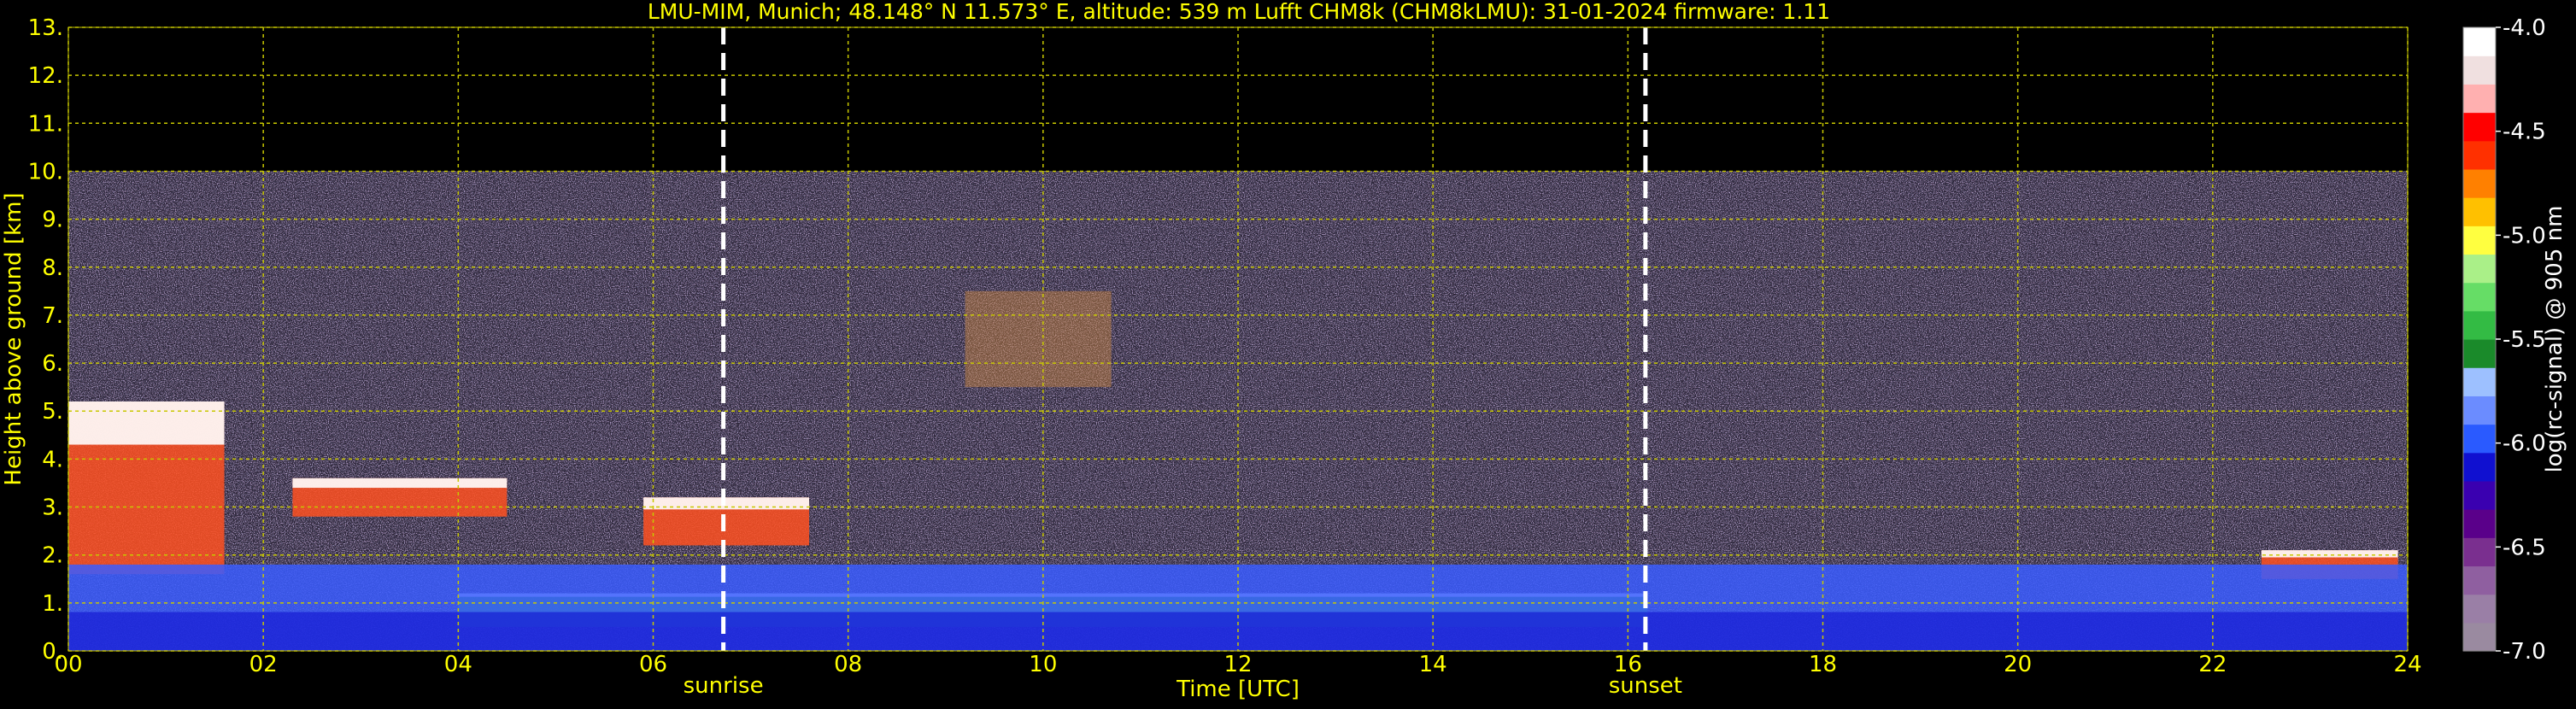 The height and width of the screenshot is (709, 2576). I want to click on x-tick-label: 22, so click(2212, 664).